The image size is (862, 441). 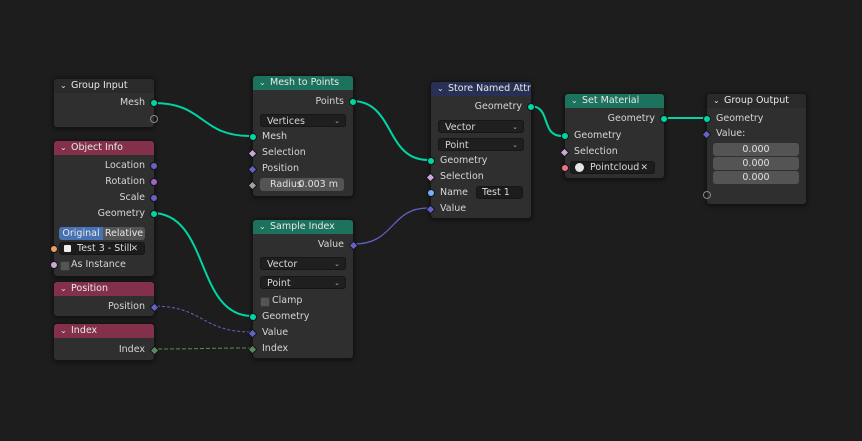 What do you see at coordinates (124, 233) in the screenshot?
I see `relative-toggle: Relative` at bounding box center [124, 233].